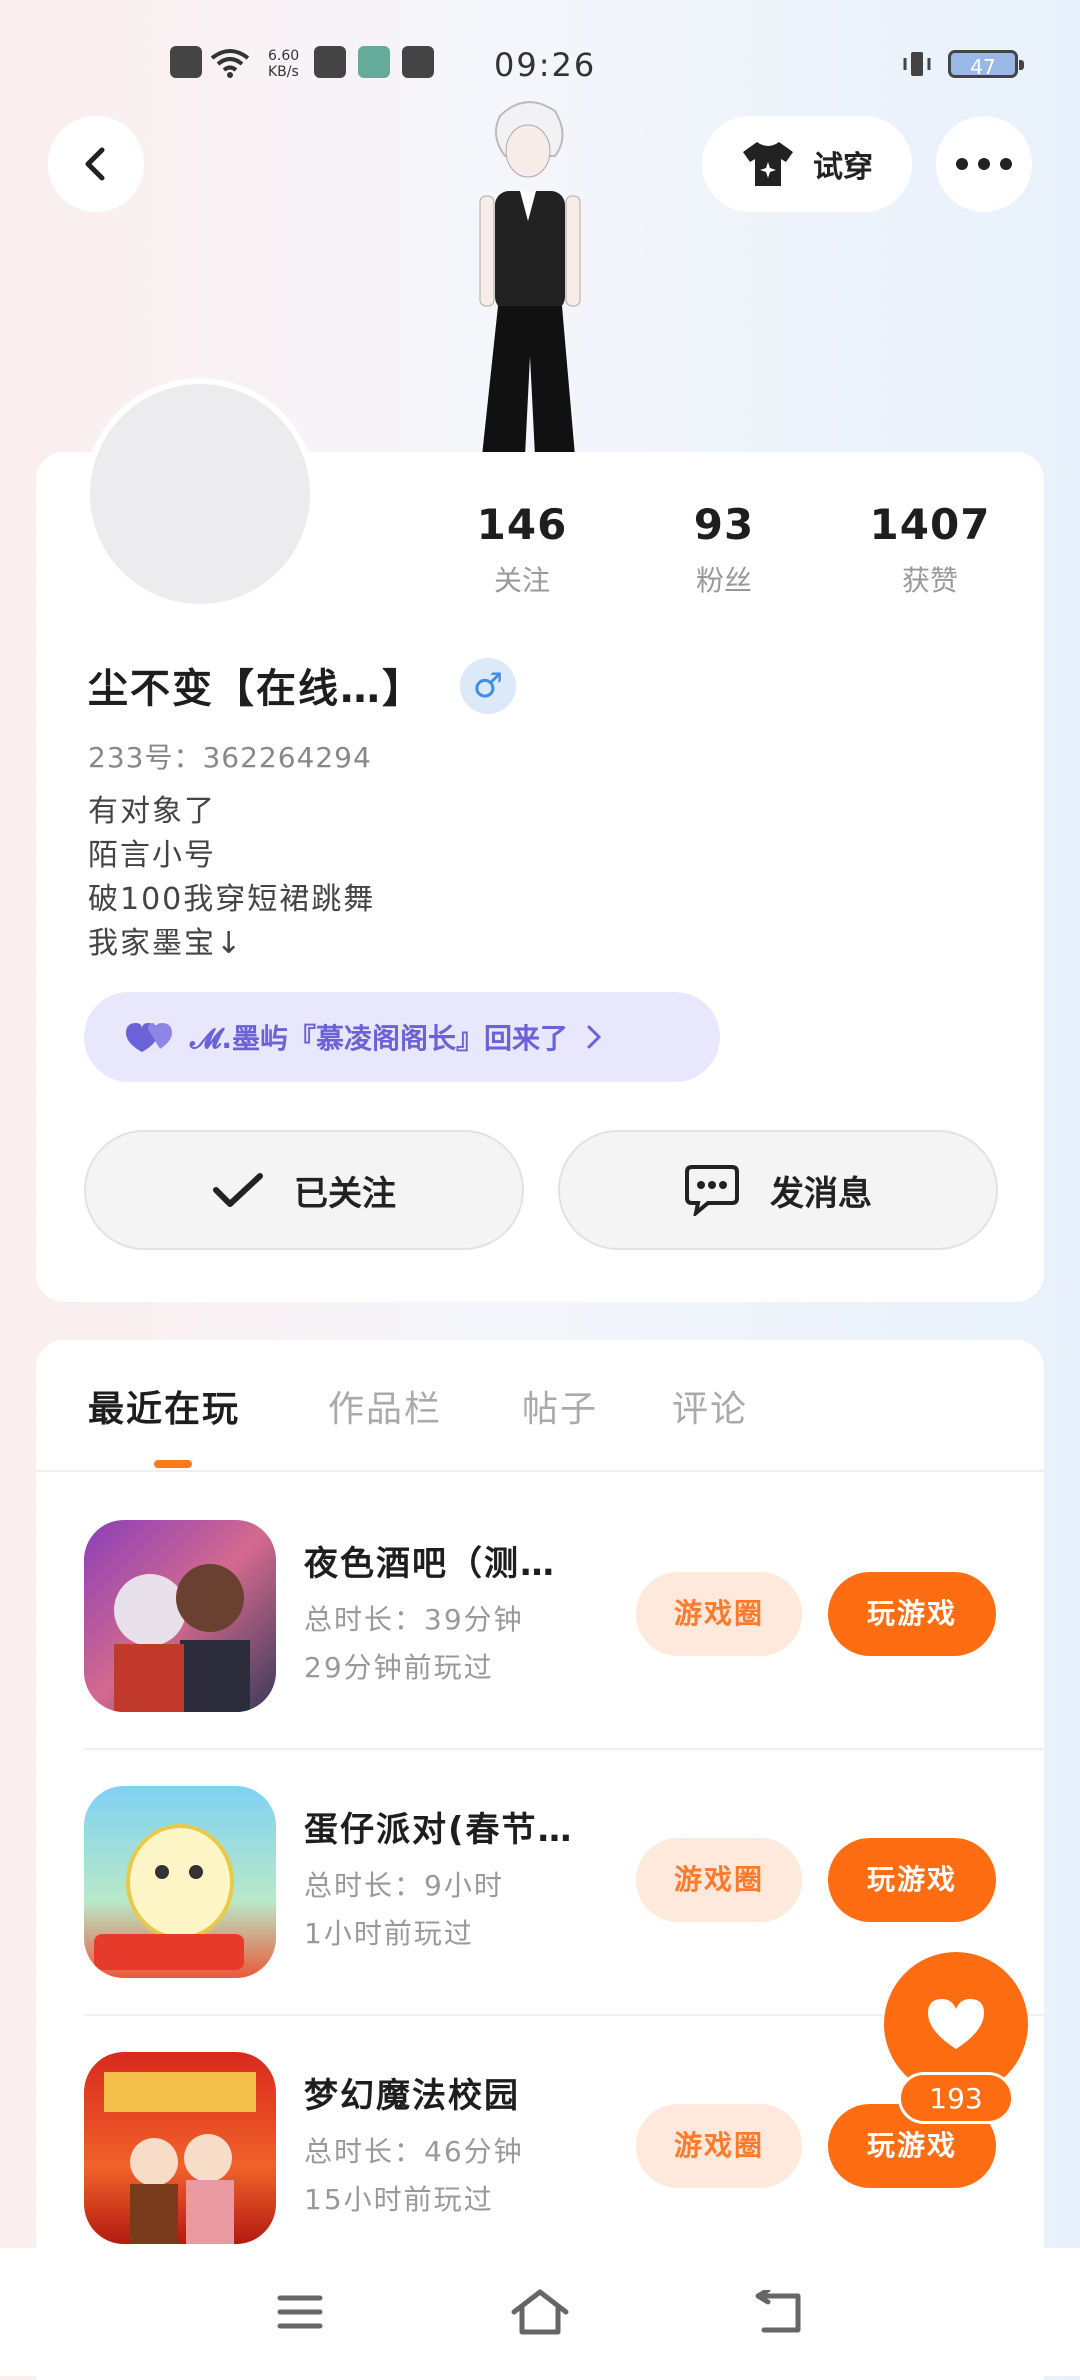 This screenshot has width=1080, height=2380. What do you see at coordinates (522, 524) in the screenshot?
I see `stat-value: 146` at bounding box center [522, 524].